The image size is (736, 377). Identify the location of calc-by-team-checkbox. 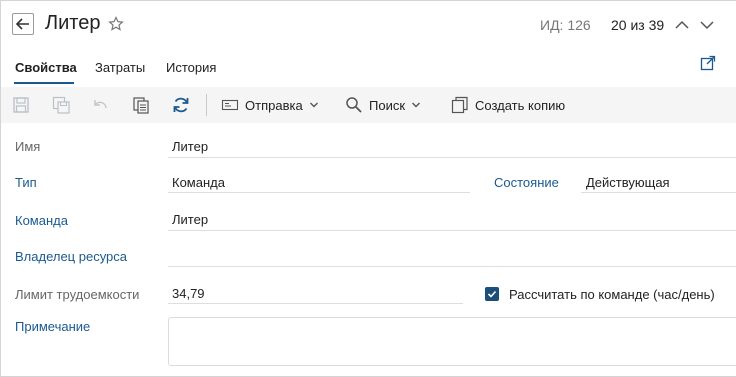
(492, 294).